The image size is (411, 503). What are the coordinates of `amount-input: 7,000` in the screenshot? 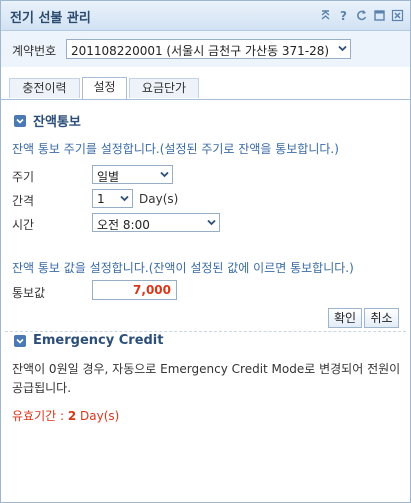 It's located at (134, 290).